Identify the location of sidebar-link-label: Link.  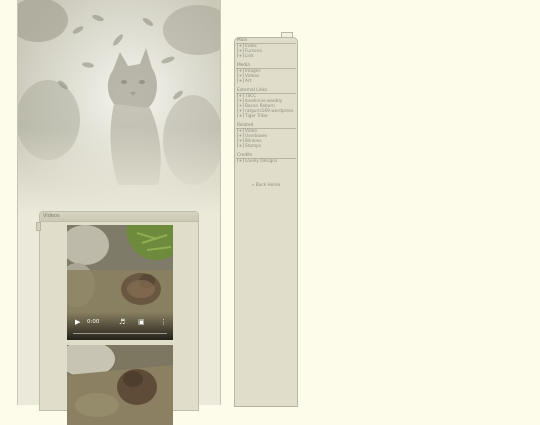
(249, 56).